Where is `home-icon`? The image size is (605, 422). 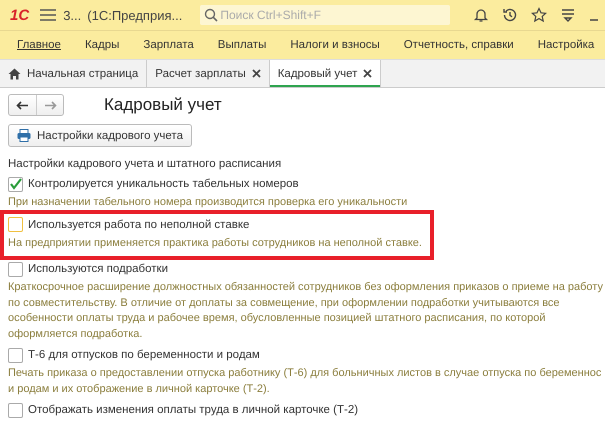
home-icon is located at coordinates (14, 74).